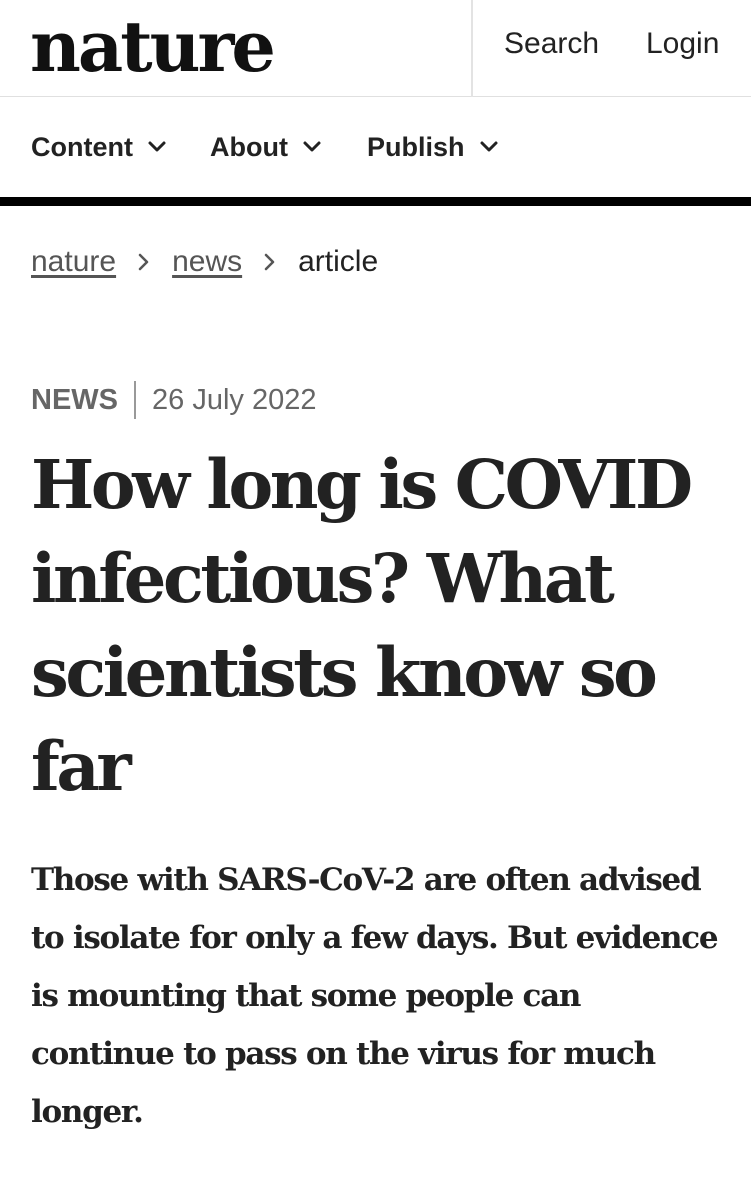 The height and width of the screenshot is (1200, 751). Describe the element at coordinates (74, 400) in the screenshot. I see `article-type: NEWS` at that location.